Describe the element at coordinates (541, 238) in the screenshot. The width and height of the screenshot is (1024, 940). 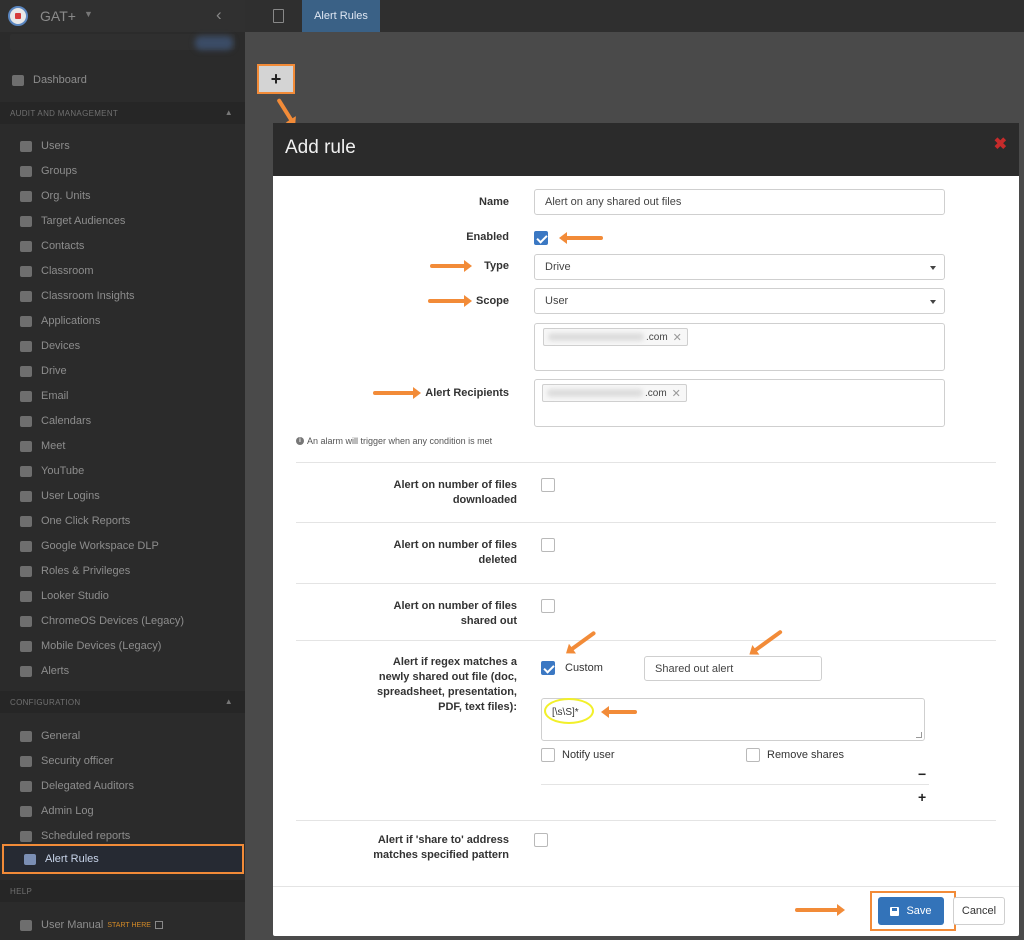
I see `enabled-checkbox` at that location.